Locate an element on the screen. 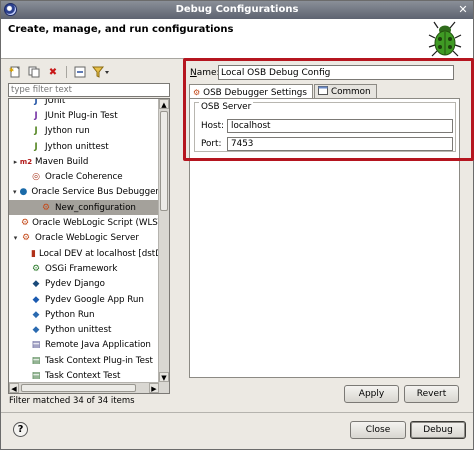 The height and width of the screenshot is (450, 474). configuration-toolbar: ✱ ✖ is located at coordinates (59, 72).